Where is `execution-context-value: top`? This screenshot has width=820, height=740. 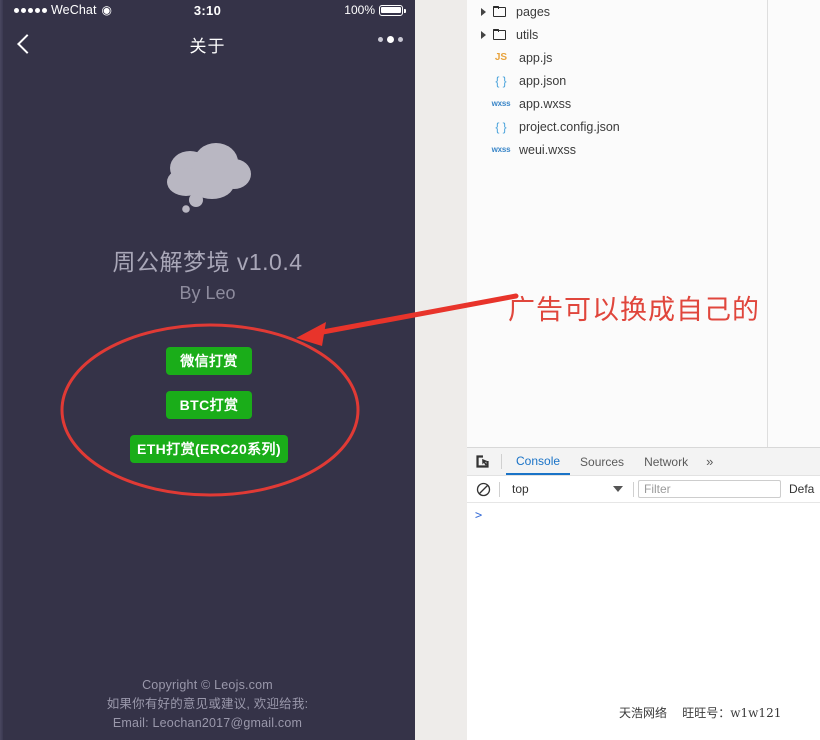 execution-context-value: top is located at coordinates (520, 489).